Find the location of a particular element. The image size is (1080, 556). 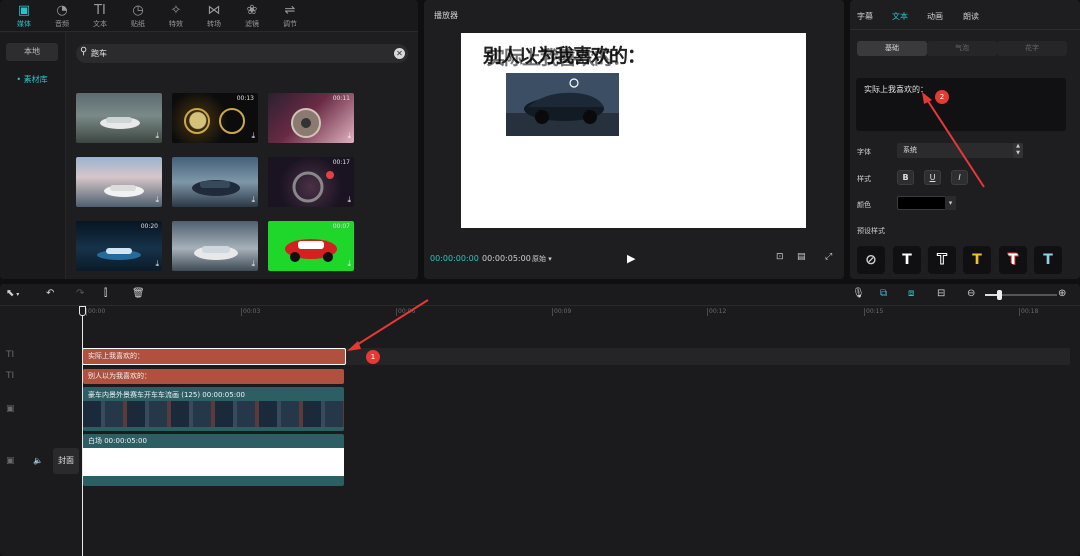

split-button: ⫿ is located at coordinates (105, 293).